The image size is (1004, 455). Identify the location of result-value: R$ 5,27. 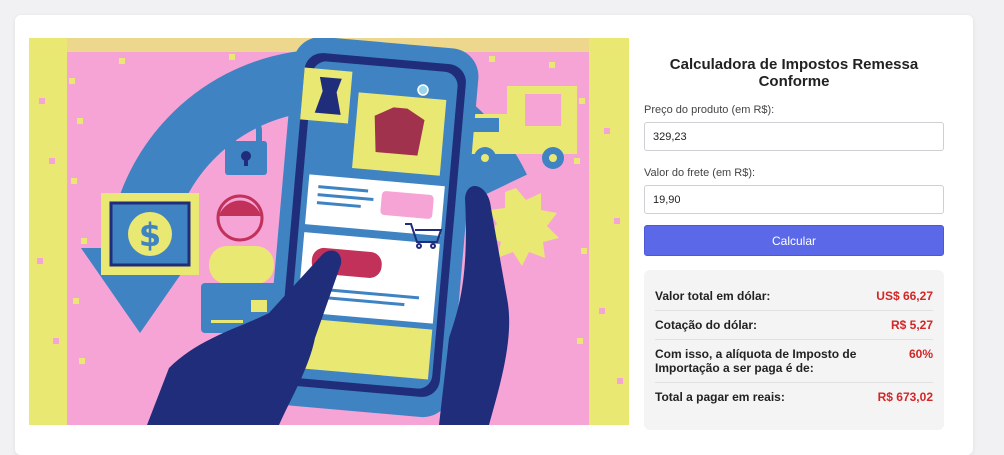
(911, 325).